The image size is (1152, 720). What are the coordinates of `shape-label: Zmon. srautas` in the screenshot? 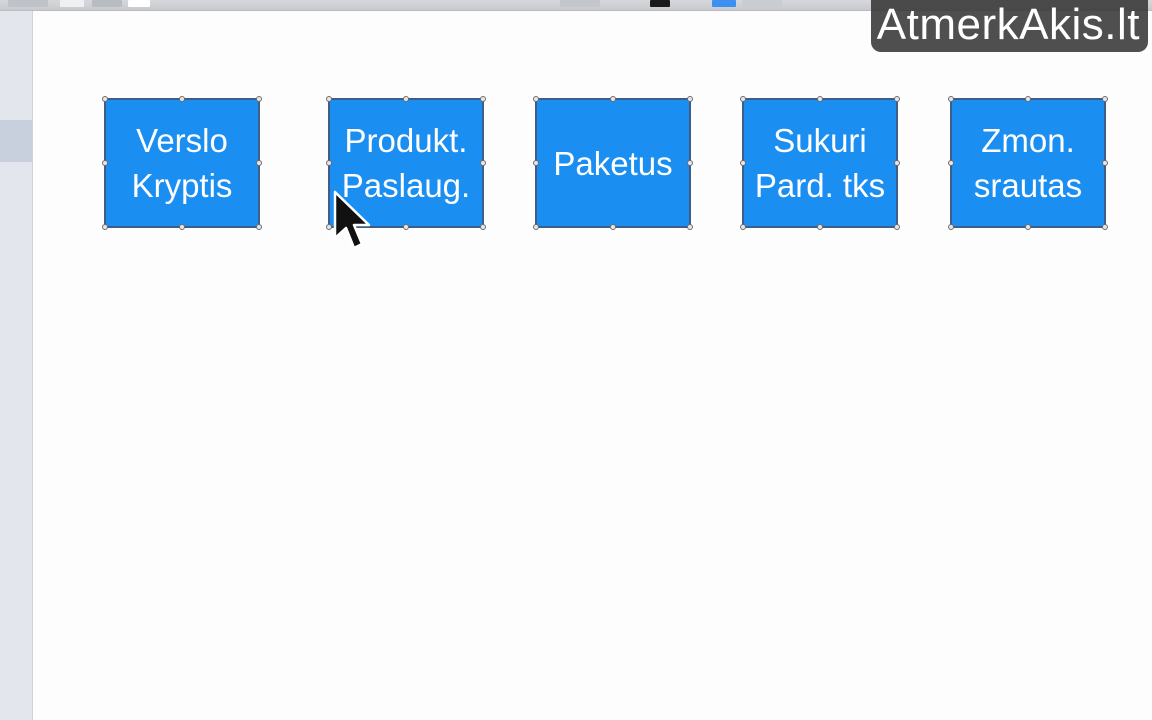 It's located at (1028, 163).